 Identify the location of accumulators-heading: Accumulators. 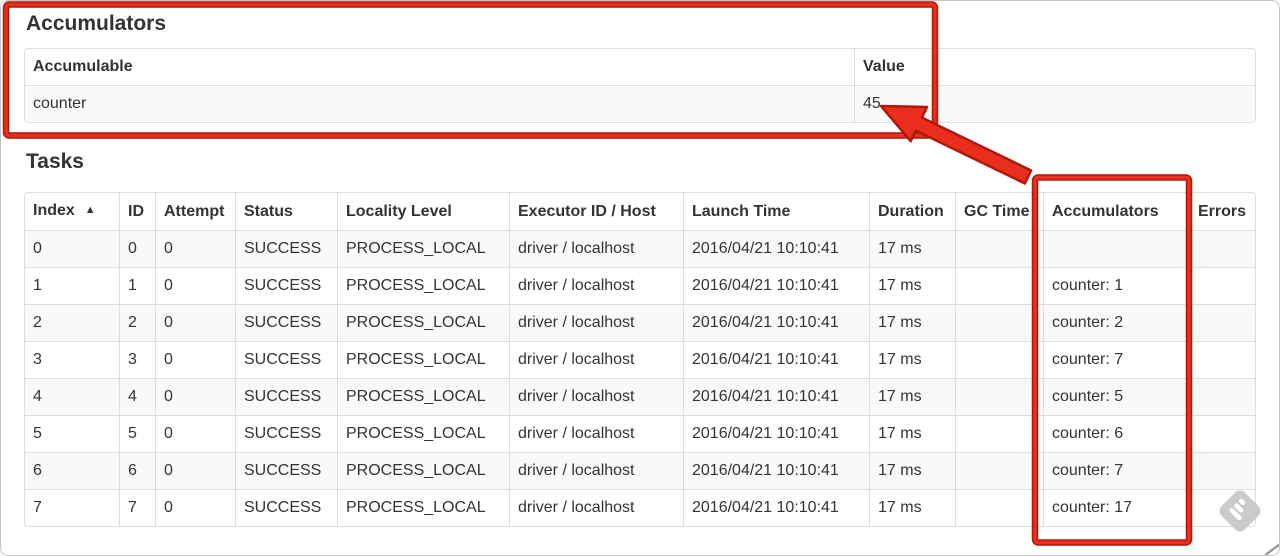
(96, 23).